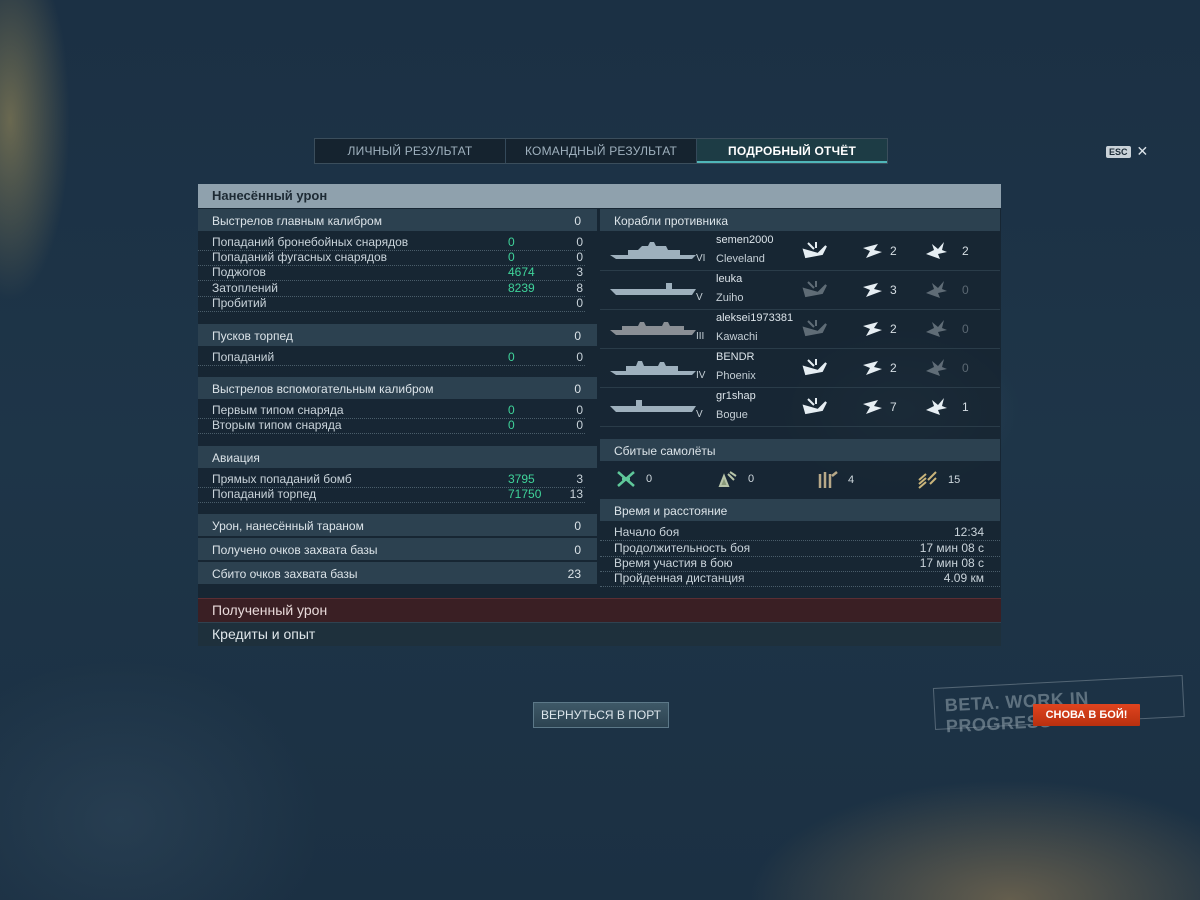 This screenshot has width=1200, height=900. What do you see at coordinates (601, 715) in the screenshot?
I see `return-to-port-button: ВЕРНУТЬСЯ В ПОРТ` at bounding box center [601, 715].